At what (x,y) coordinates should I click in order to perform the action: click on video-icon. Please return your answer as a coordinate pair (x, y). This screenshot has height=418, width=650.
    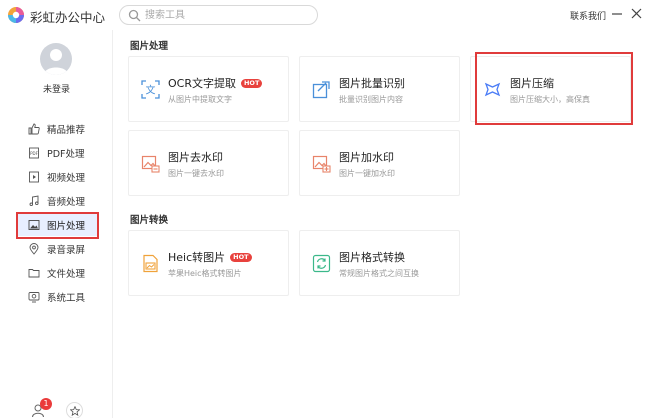
    Looking at the image, I should click on (34, 177).